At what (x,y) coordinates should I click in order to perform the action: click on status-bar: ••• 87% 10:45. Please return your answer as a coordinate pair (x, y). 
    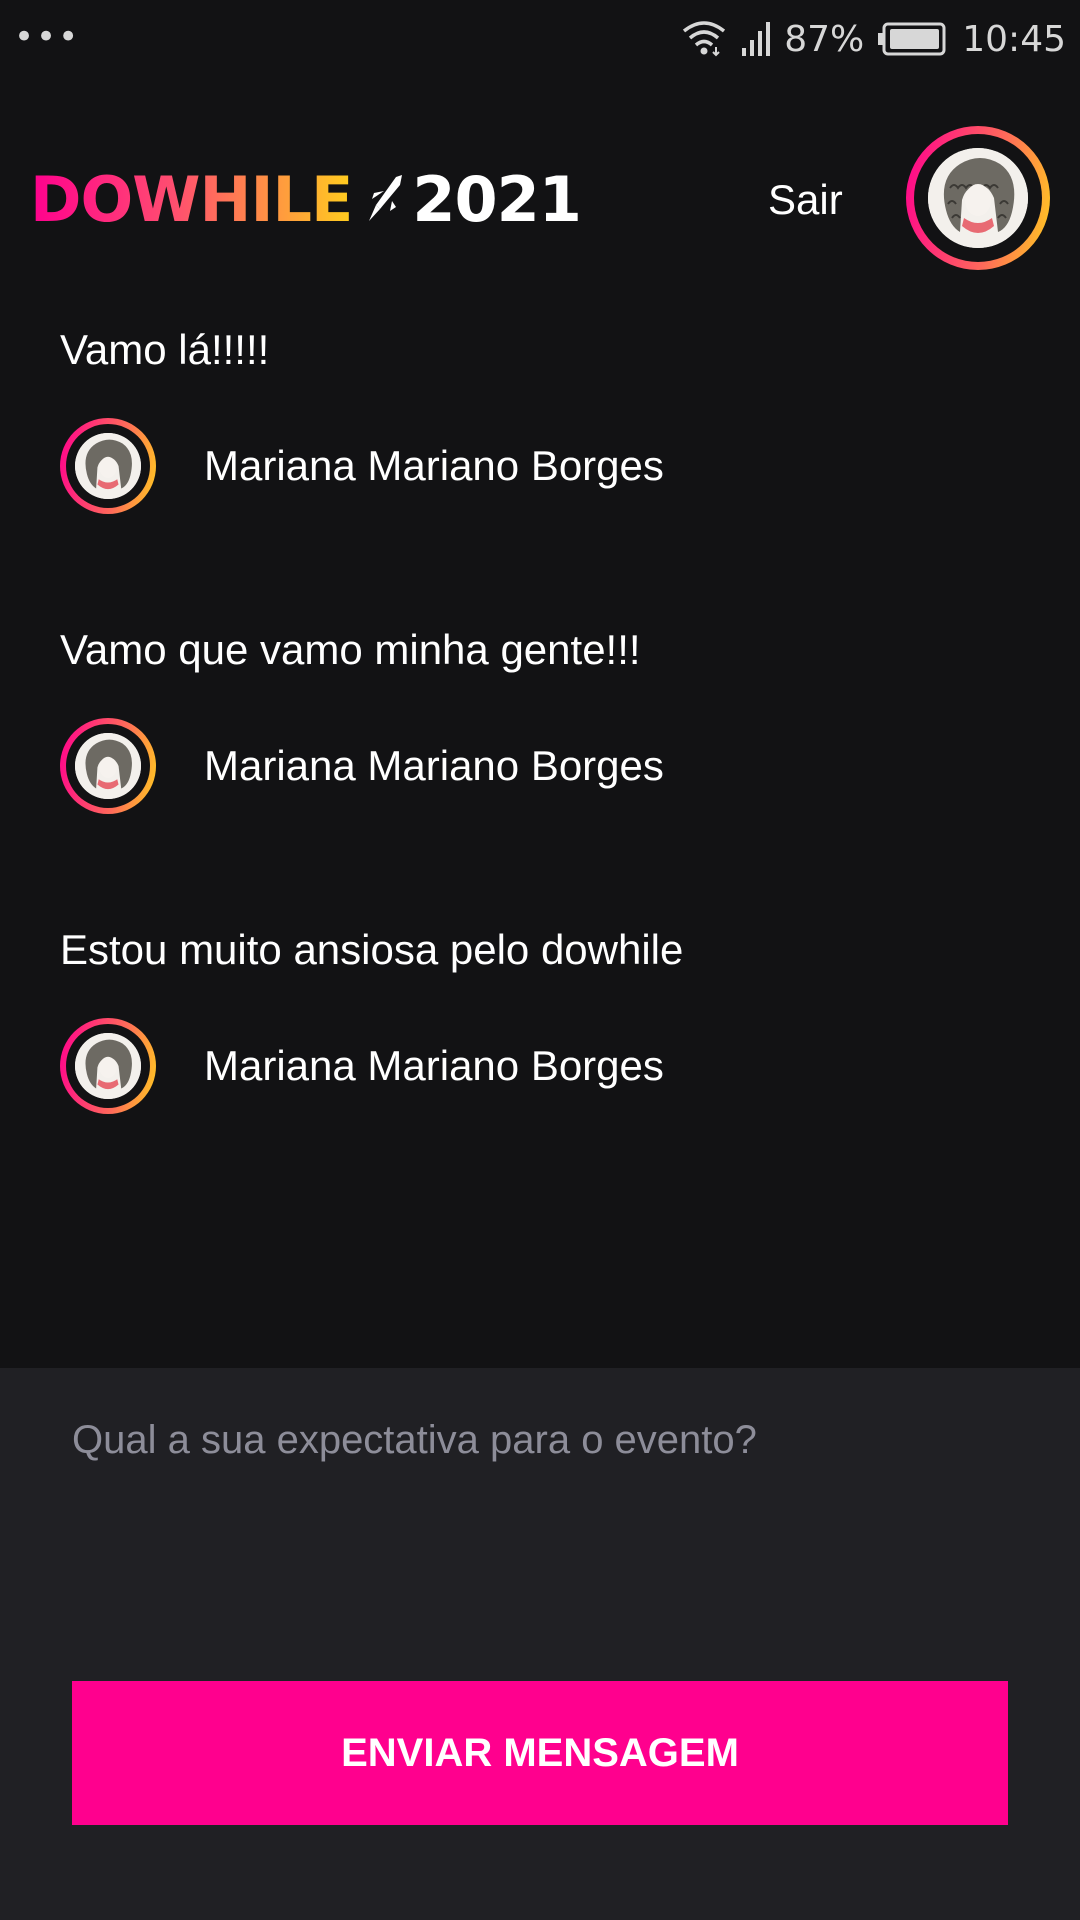
    Looking at the image, I should click on (540, 40).